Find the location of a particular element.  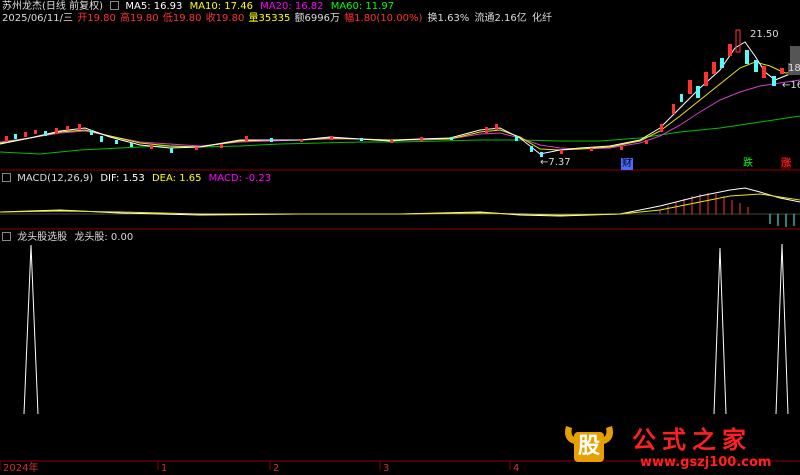

watermark-logo: 股 is located at coordinates (589, 442).